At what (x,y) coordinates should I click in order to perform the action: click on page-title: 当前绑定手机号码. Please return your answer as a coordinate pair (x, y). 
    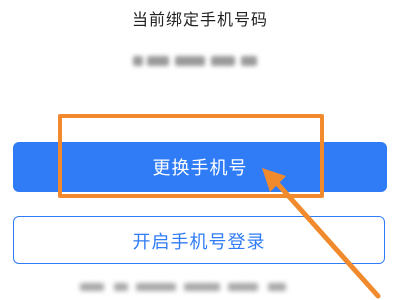
    Looking at the image, I should click on (199, 19).